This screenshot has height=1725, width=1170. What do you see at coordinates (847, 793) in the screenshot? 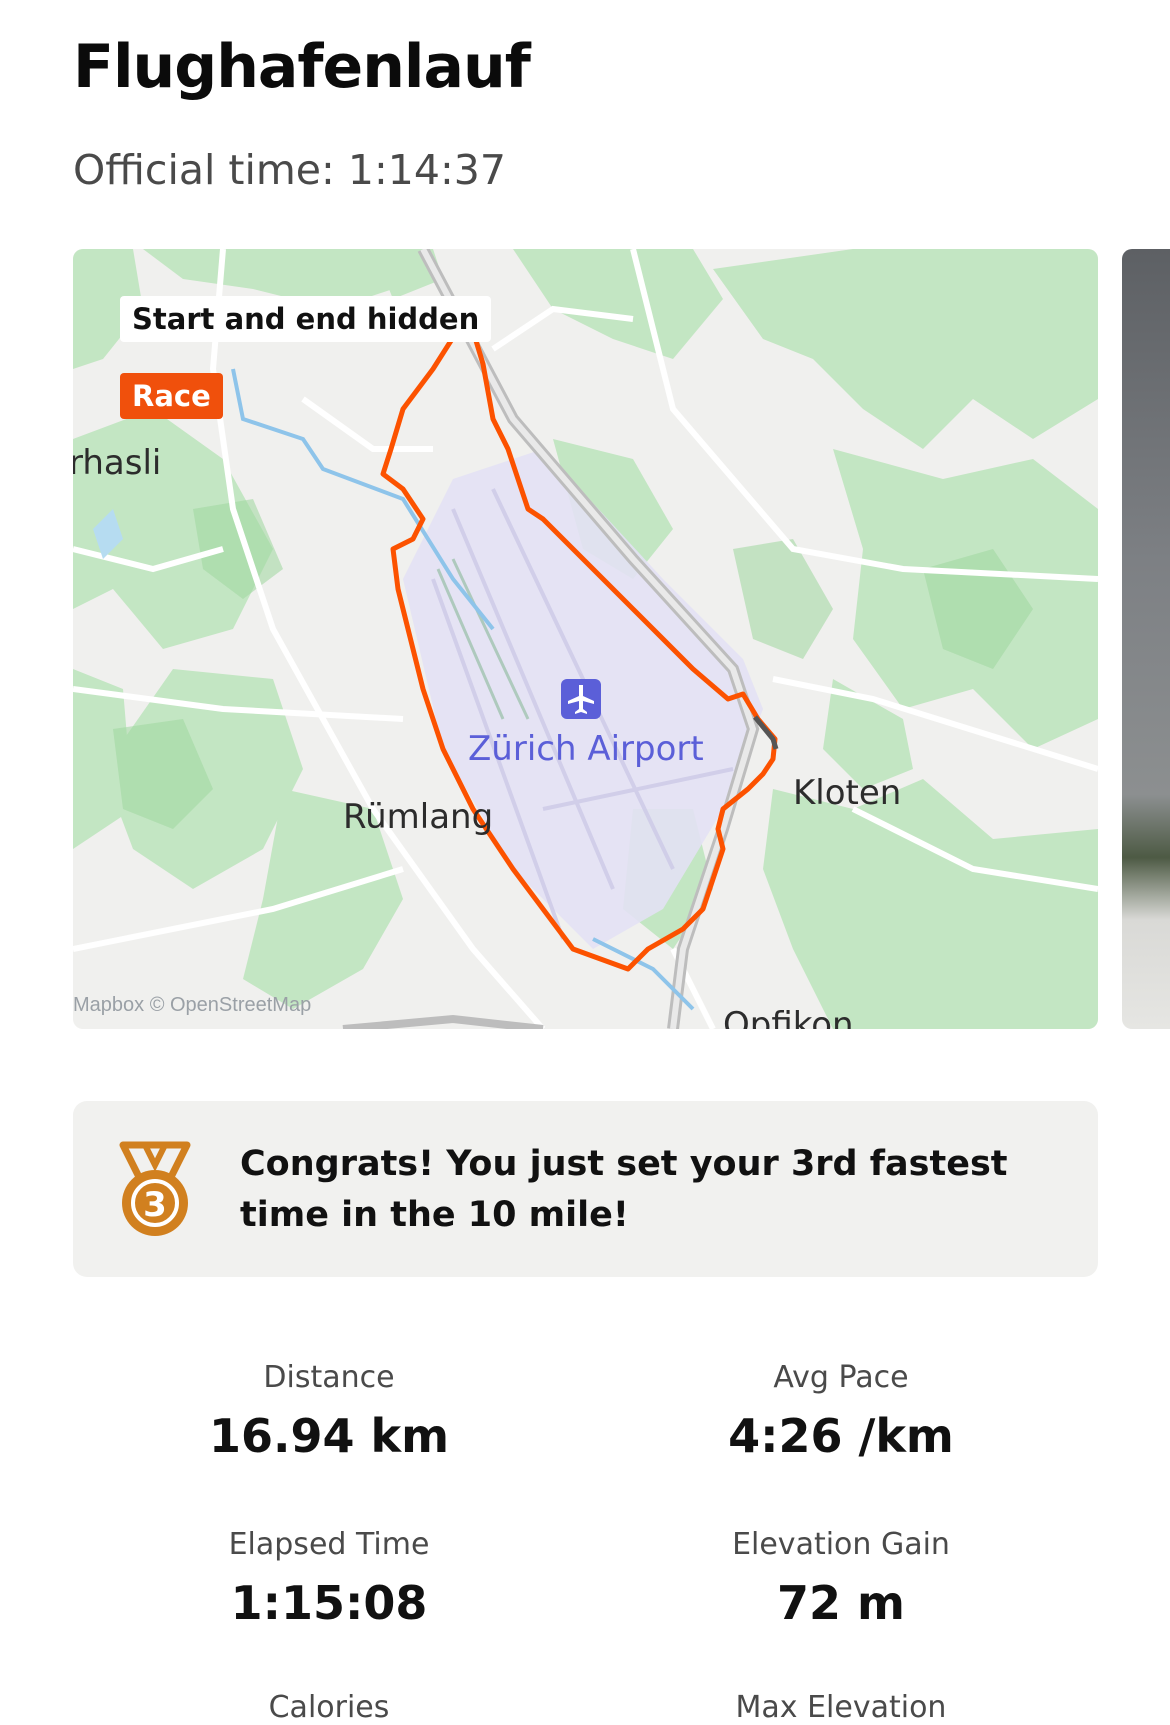
I see `place-label: Kloten` at bounding box center [847, 793].